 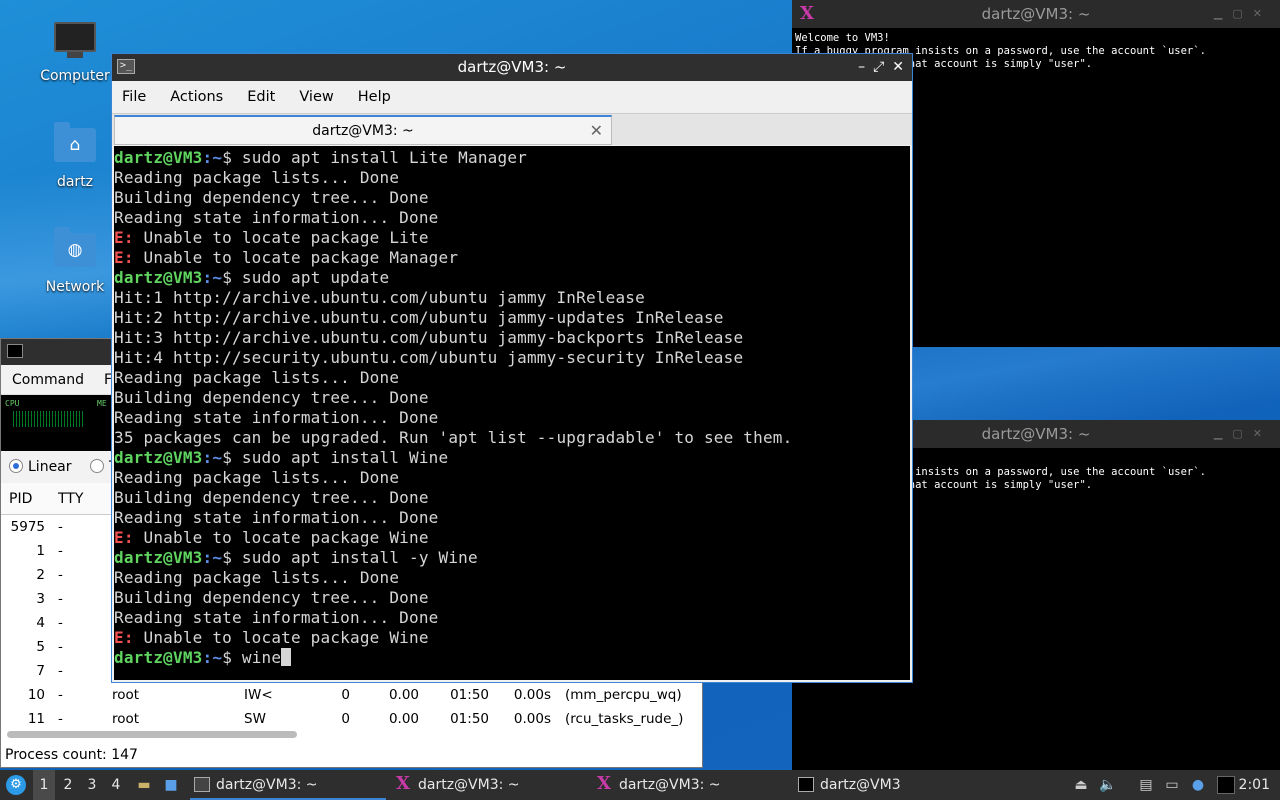 What do you see at coordinates (1226, 785) in the screenshot?
I see `terminal-tray-icon` at bounding box center [1226, 785].